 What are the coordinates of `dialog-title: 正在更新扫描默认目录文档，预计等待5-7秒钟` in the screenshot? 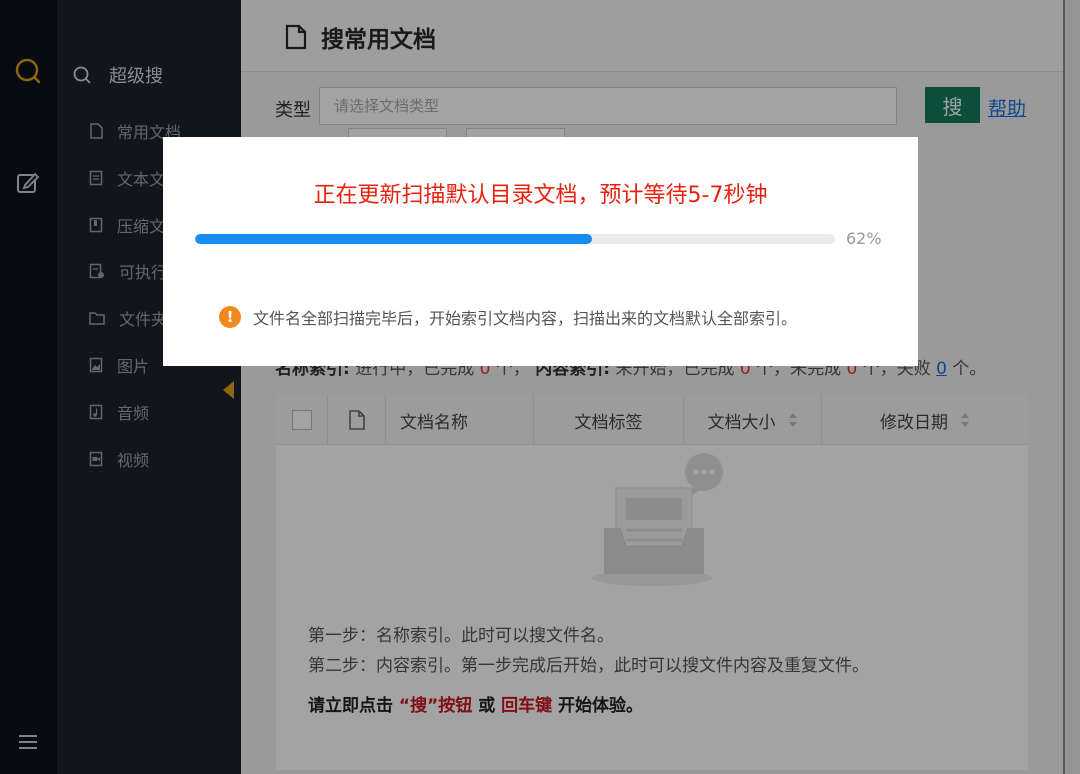 It's located at (540, 195).